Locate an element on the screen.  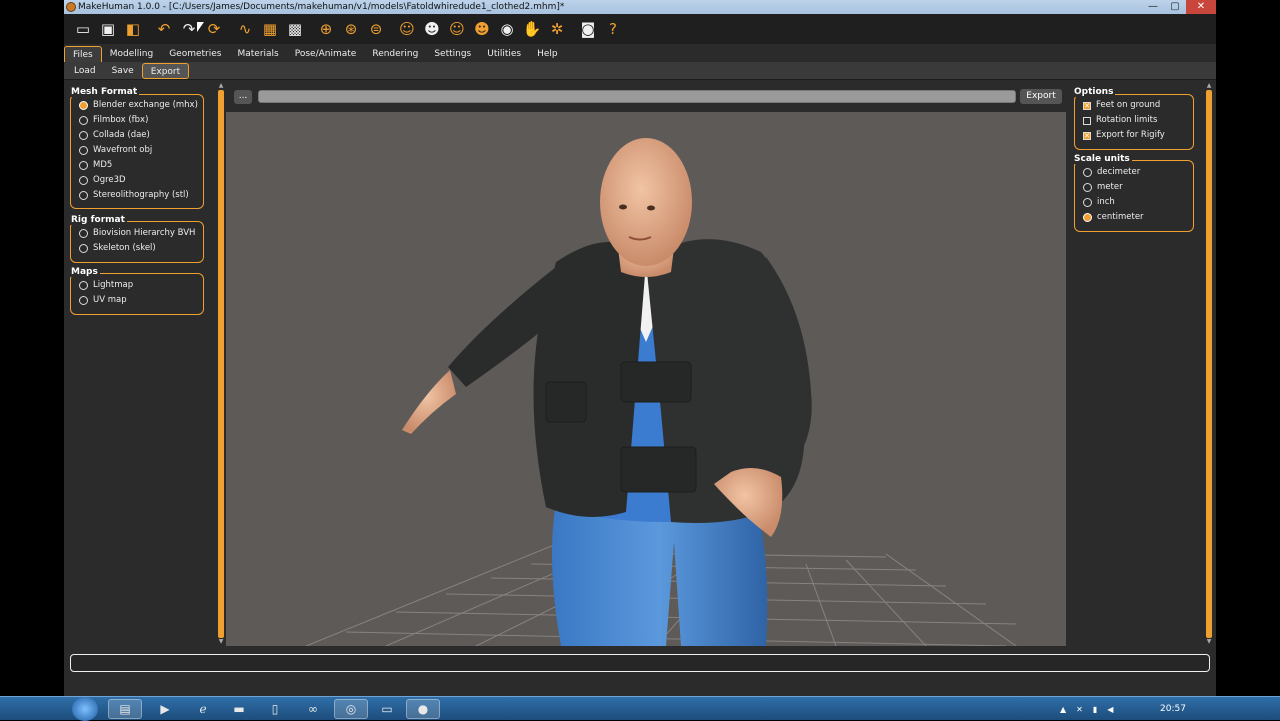
minimize-button: — is located at coordinates (1153, 7).